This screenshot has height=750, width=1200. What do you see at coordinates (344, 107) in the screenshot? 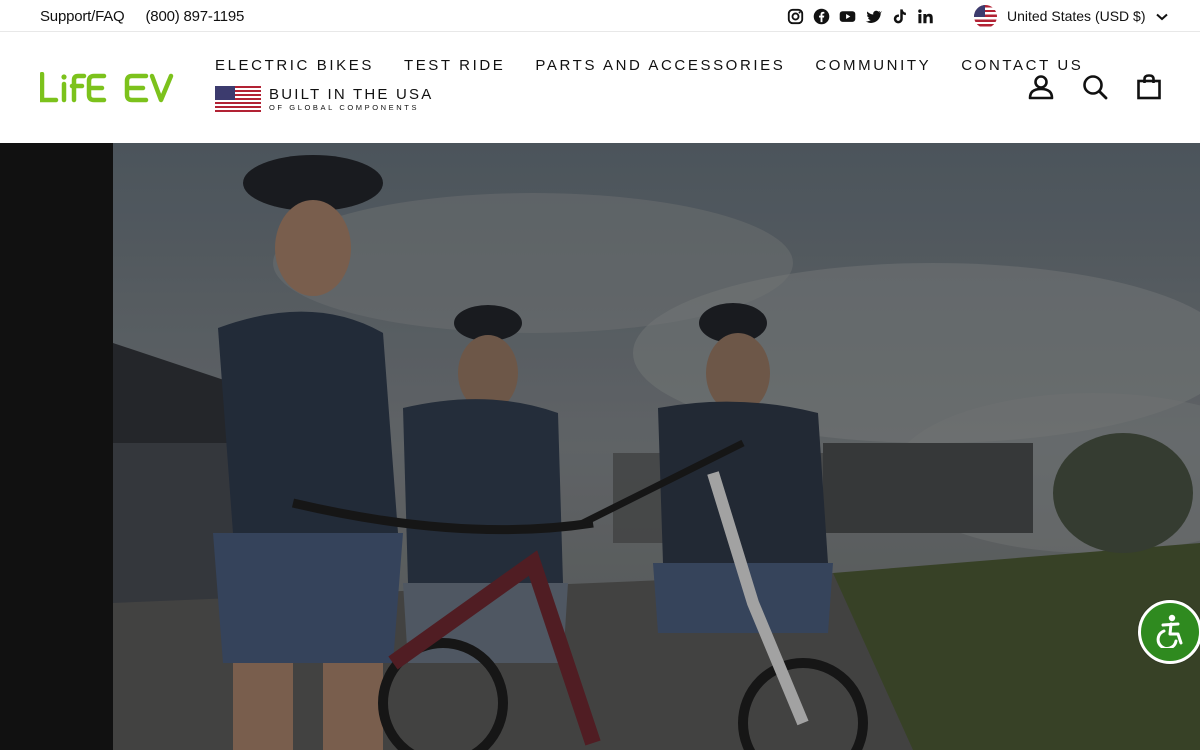
I see `usa-subtitle: OF GLOBAL COMPONENTS` at bounding box center [344, 107].